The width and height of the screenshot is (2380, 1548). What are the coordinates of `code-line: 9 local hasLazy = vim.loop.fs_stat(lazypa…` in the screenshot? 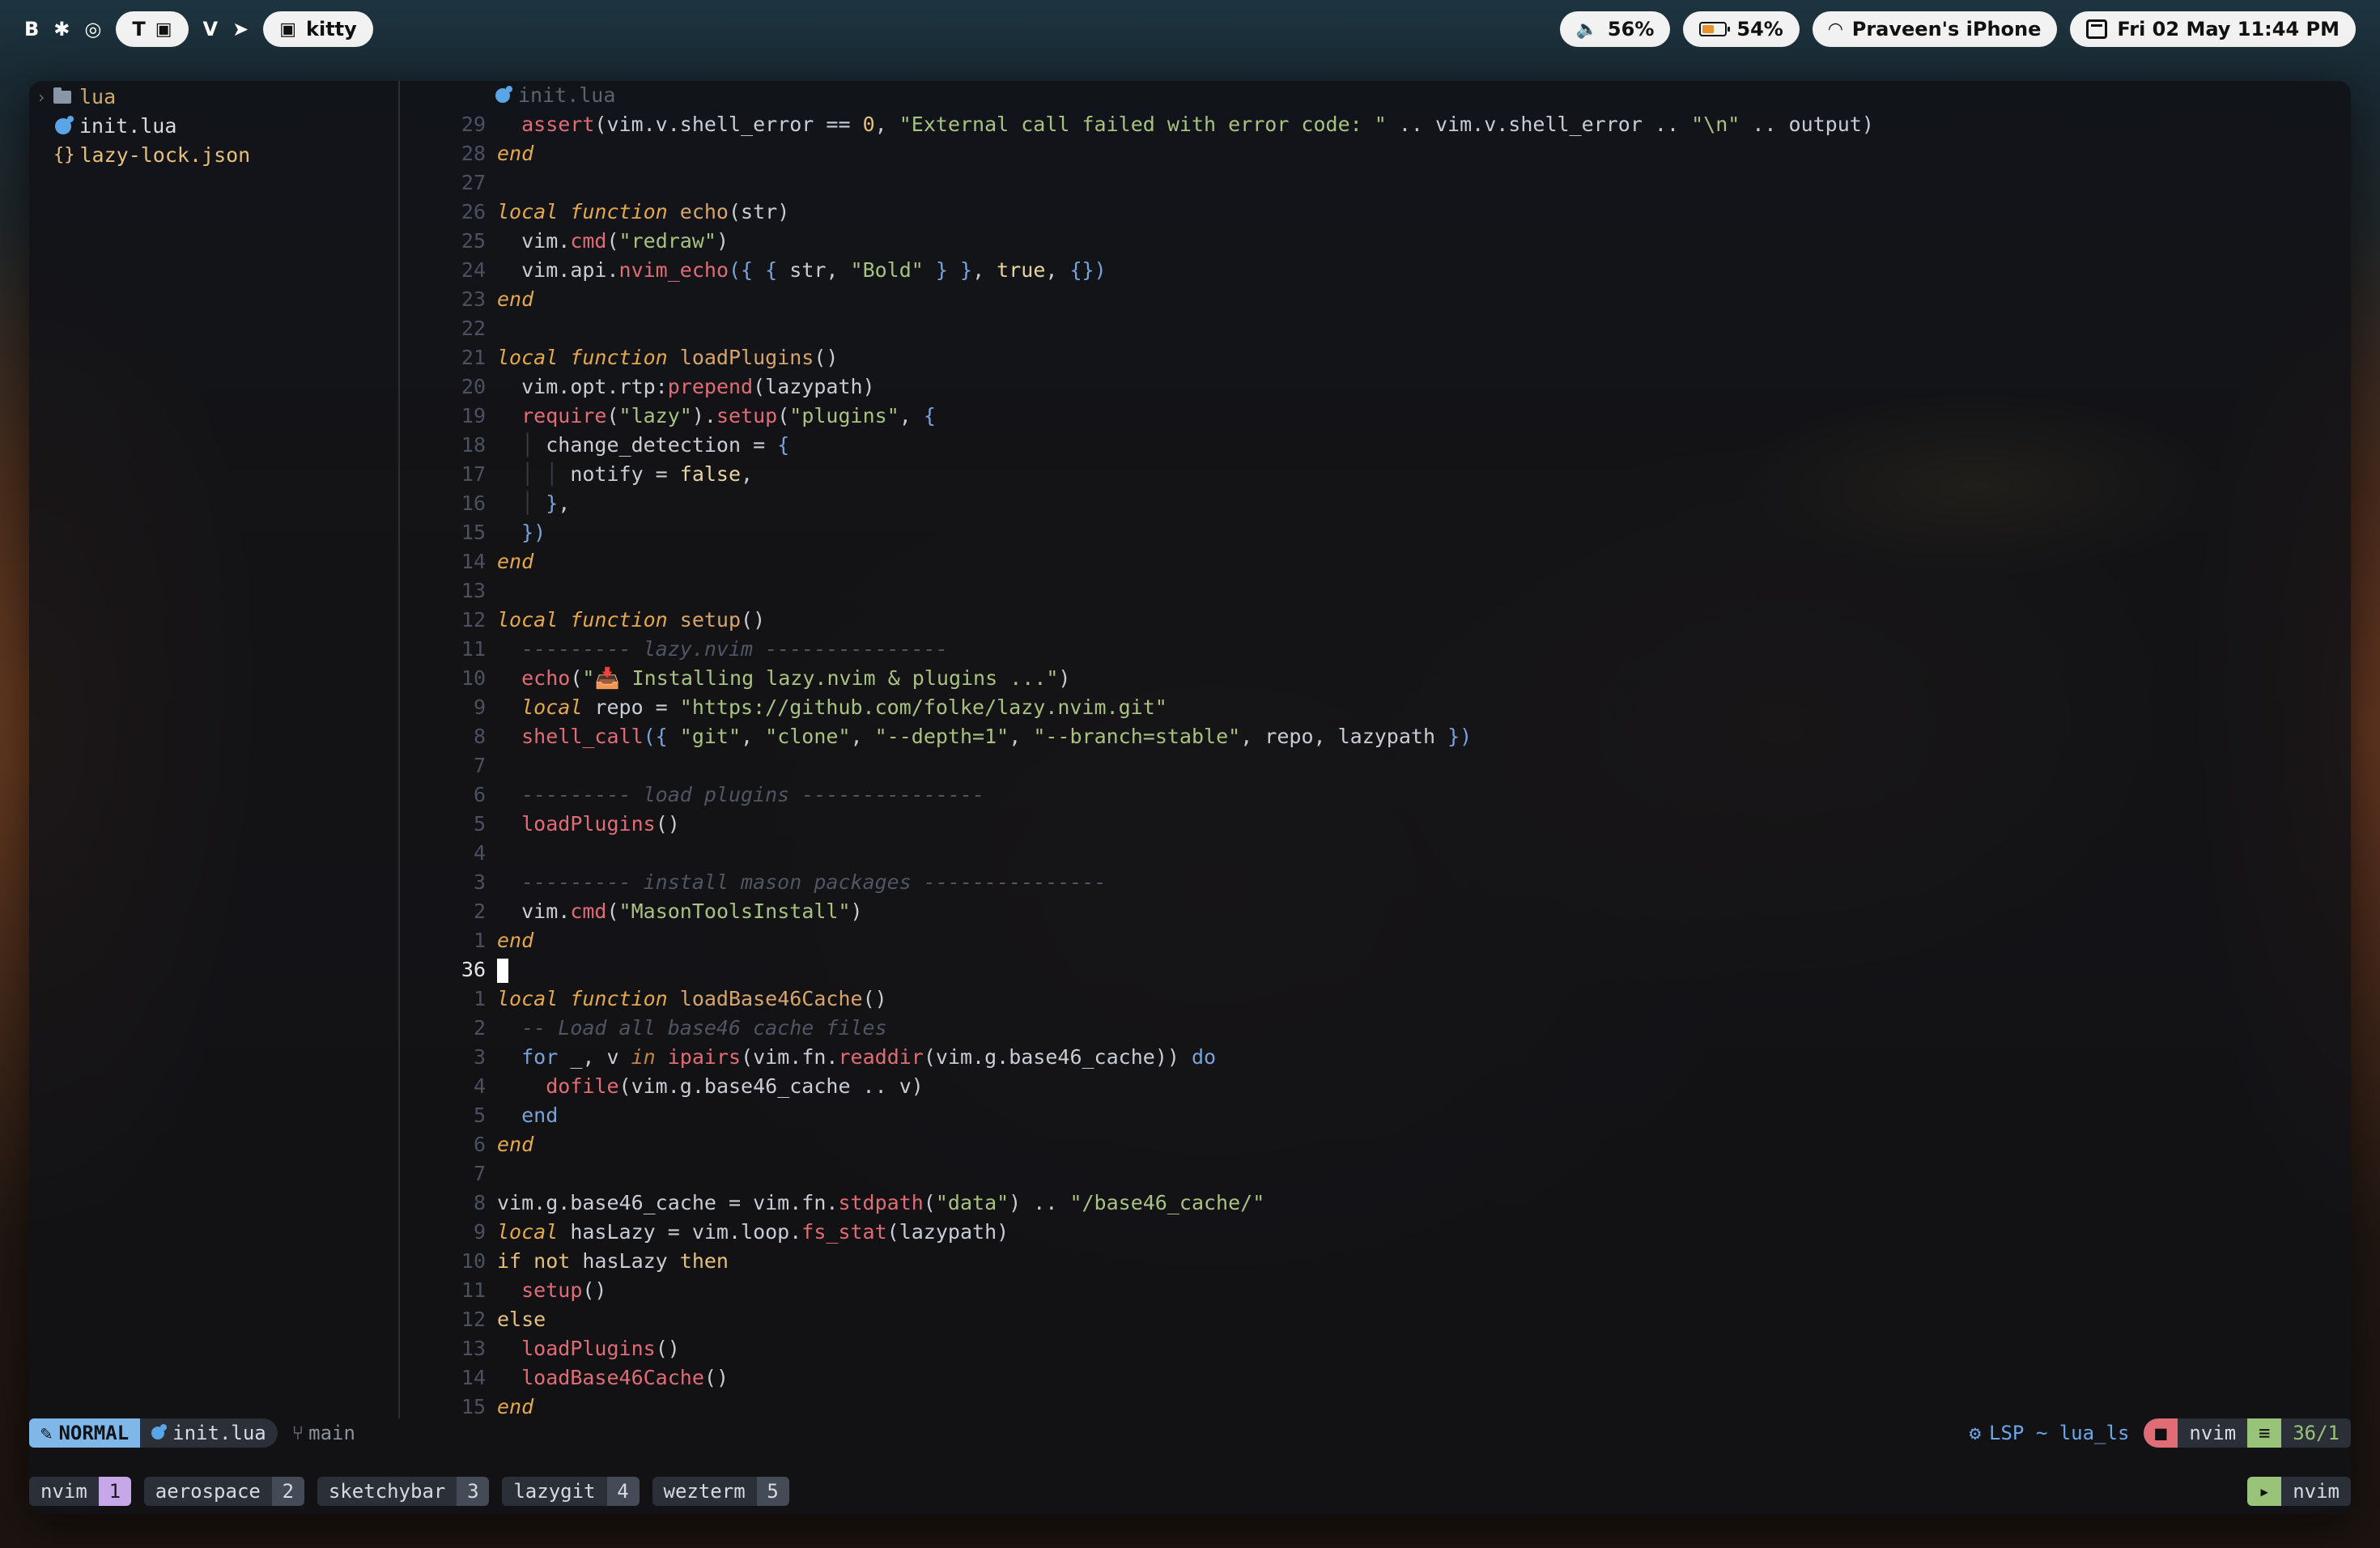 It's located at (1375, 1233).